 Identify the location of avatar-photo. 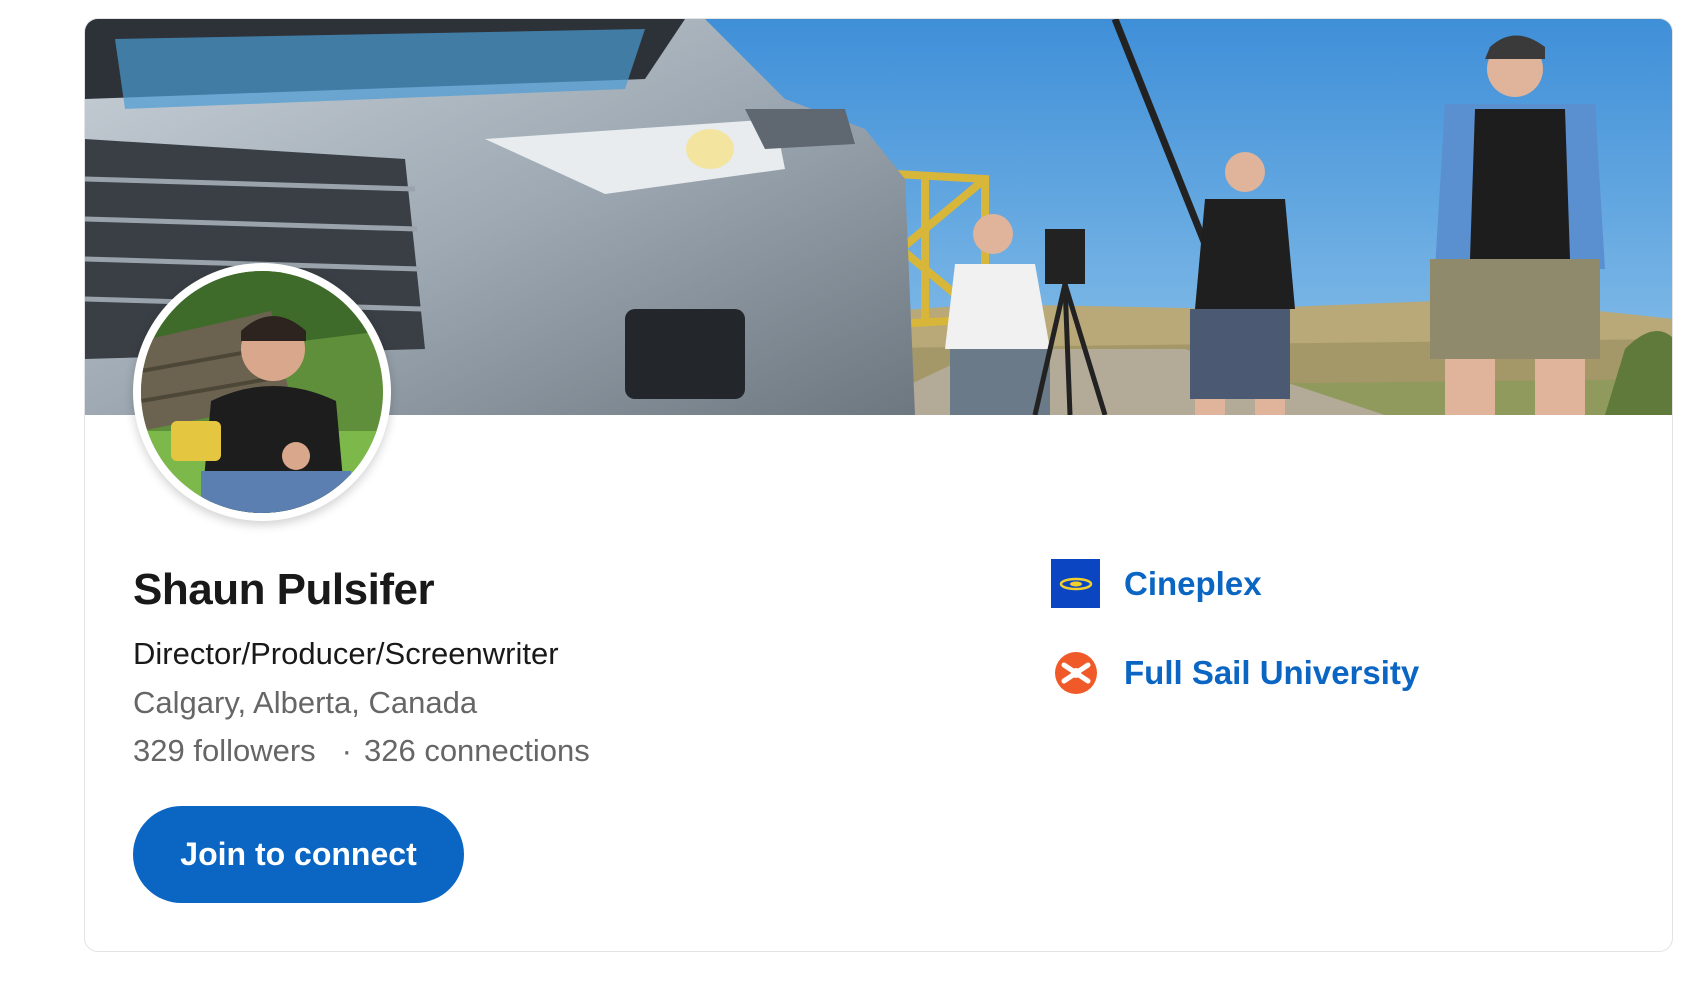
(262, 392).